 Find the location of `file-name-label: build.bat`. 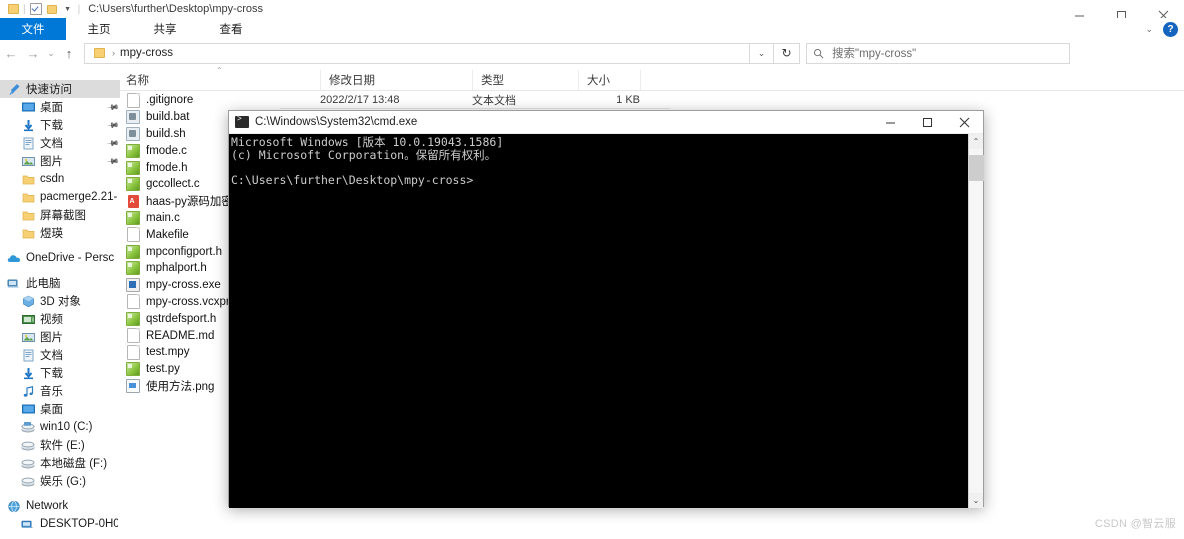

file-name-label: build.bat is located at coordinates (168, 117).